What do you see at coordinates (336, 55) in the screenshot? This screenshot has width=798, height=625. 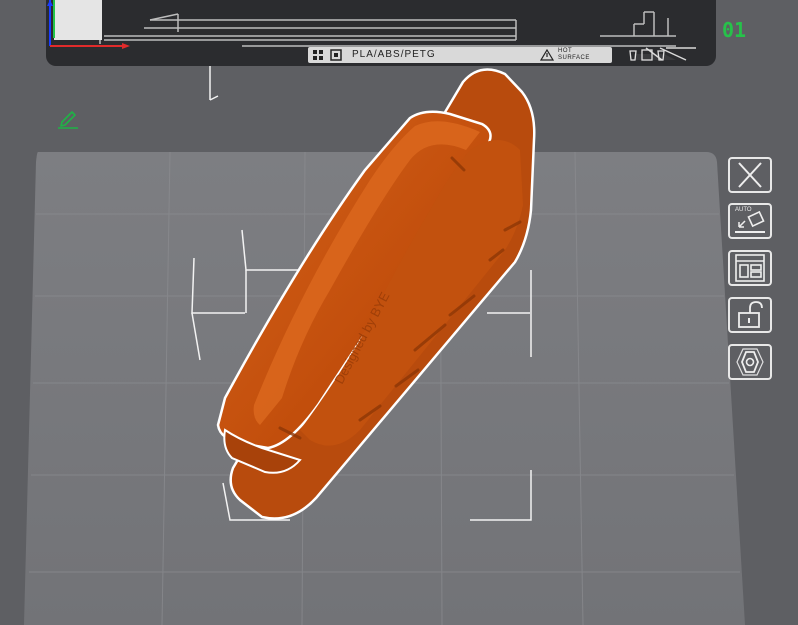 I see `plate-outline-icon` at bounding box center [336, 55].